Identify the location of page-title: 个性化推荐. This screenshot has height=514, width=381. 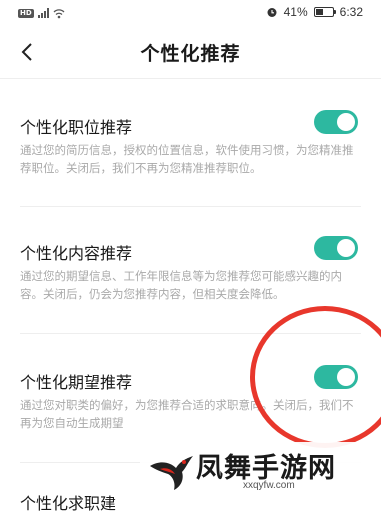
(190, 54).